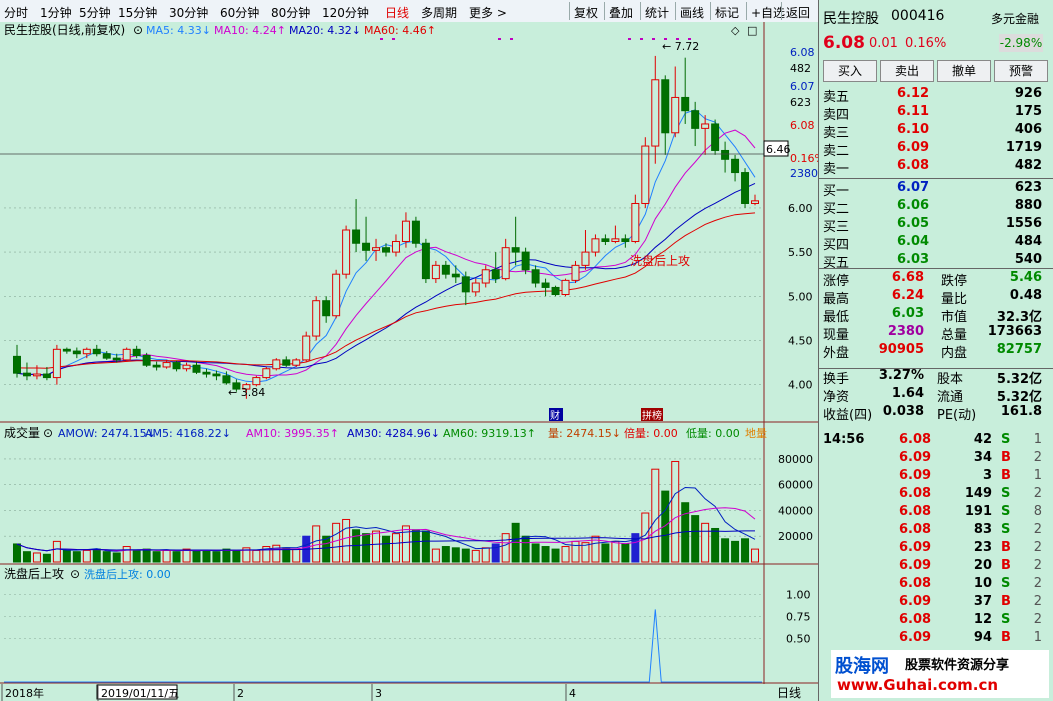 This screenshot has width=1053, height=701. What do you see at coordinates (246, 392) in the screenshot?
I see `low-annotation: ← 3.84` at bounding box center [246, 392].